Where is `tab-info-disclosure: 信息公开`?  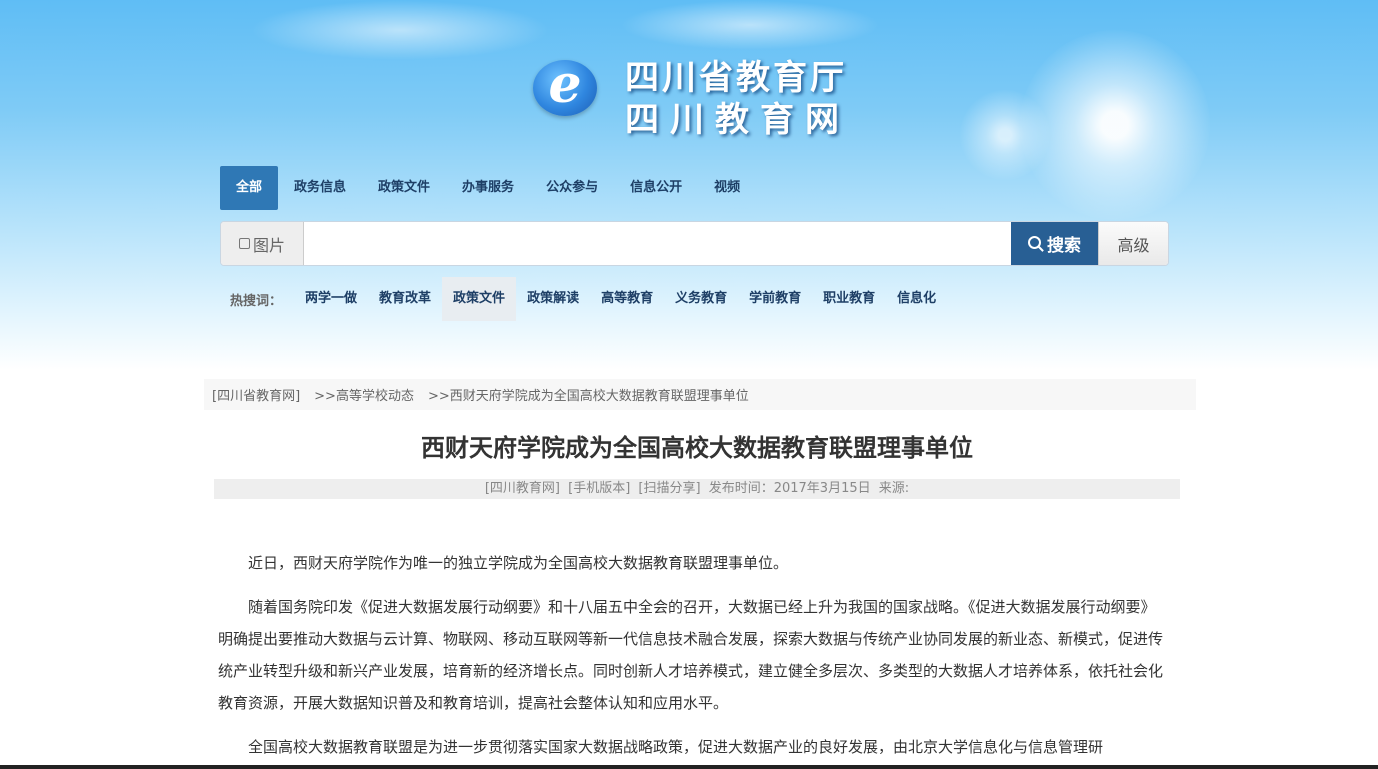 tab-info-disclosure: 信息公开 is located at coordinates (656, 188).